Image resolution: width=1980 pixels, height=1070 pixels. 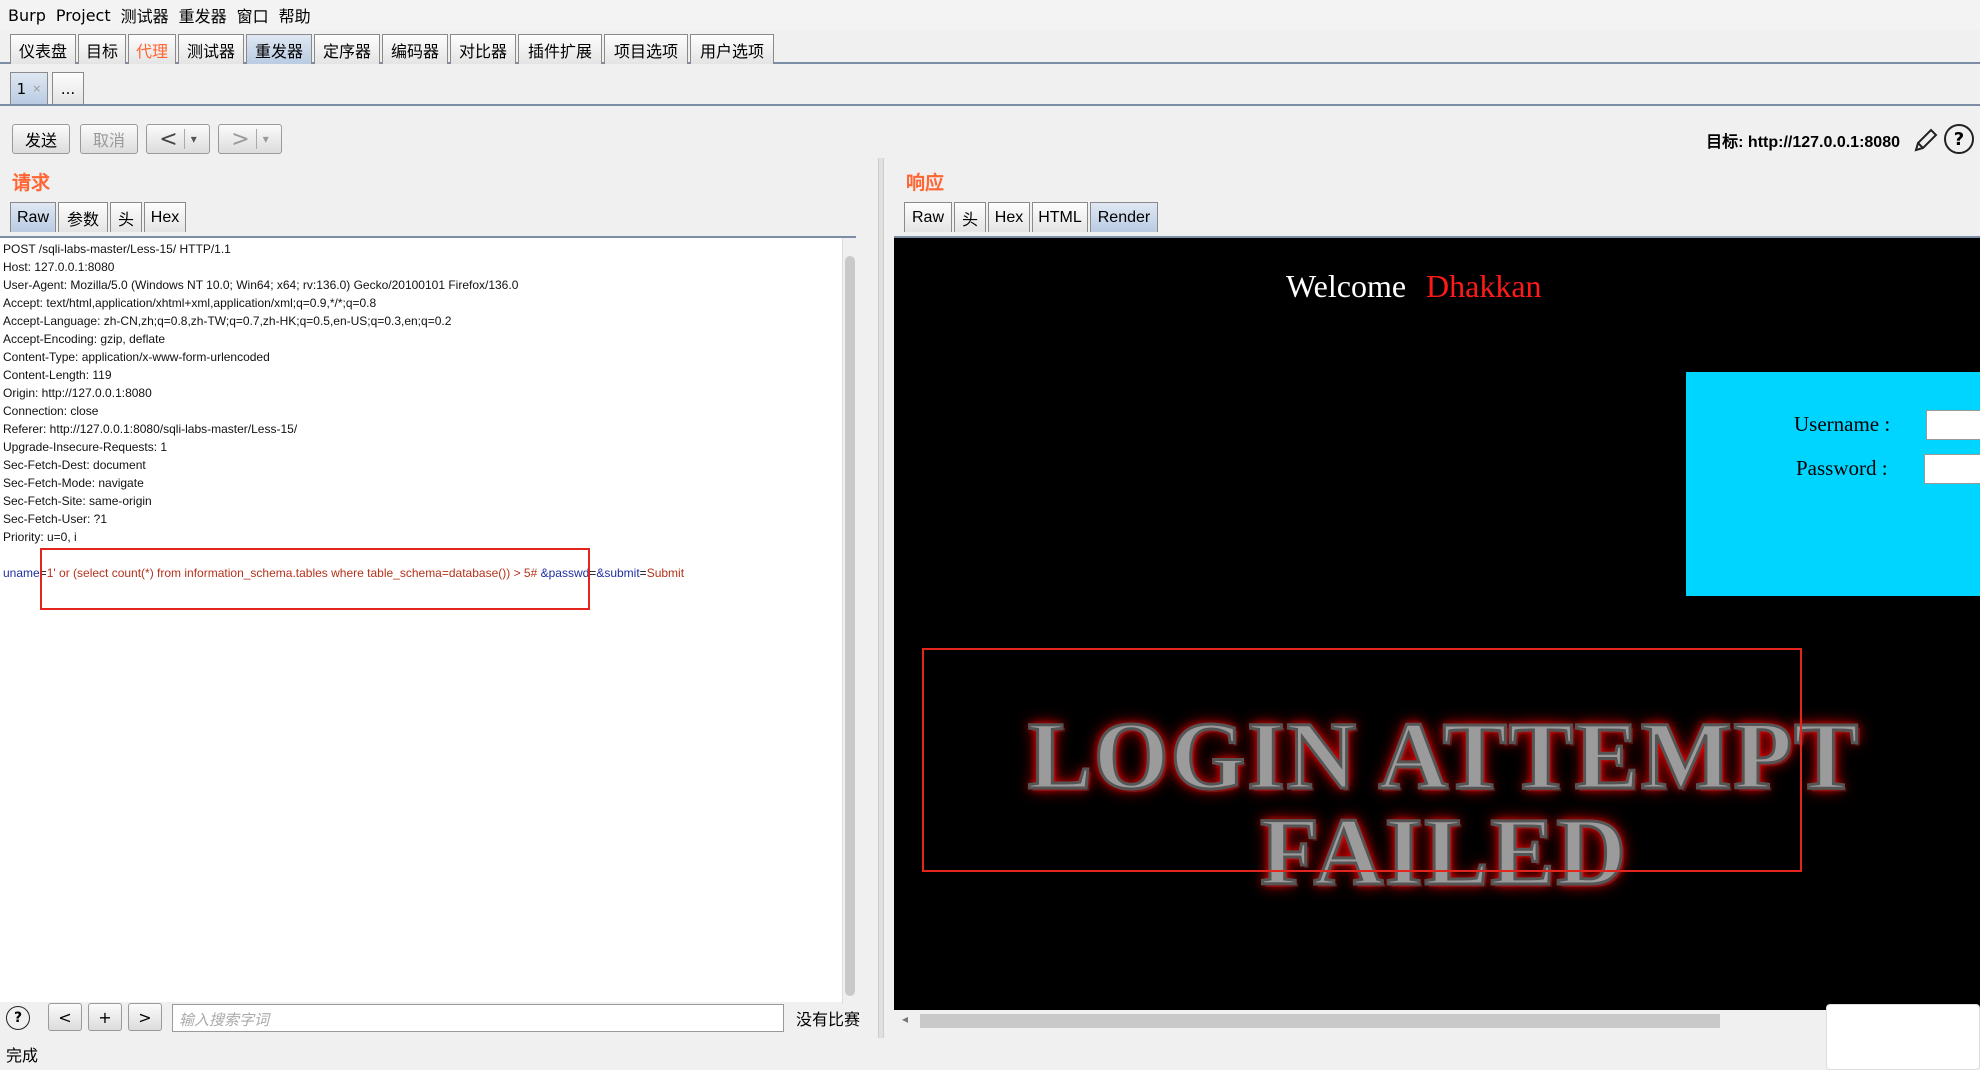 What do you see at coordinates (59, 267) in the screenshot?
I see `request-line: Host: 127.0.0.1:8080` at bounding box center [59, 267].